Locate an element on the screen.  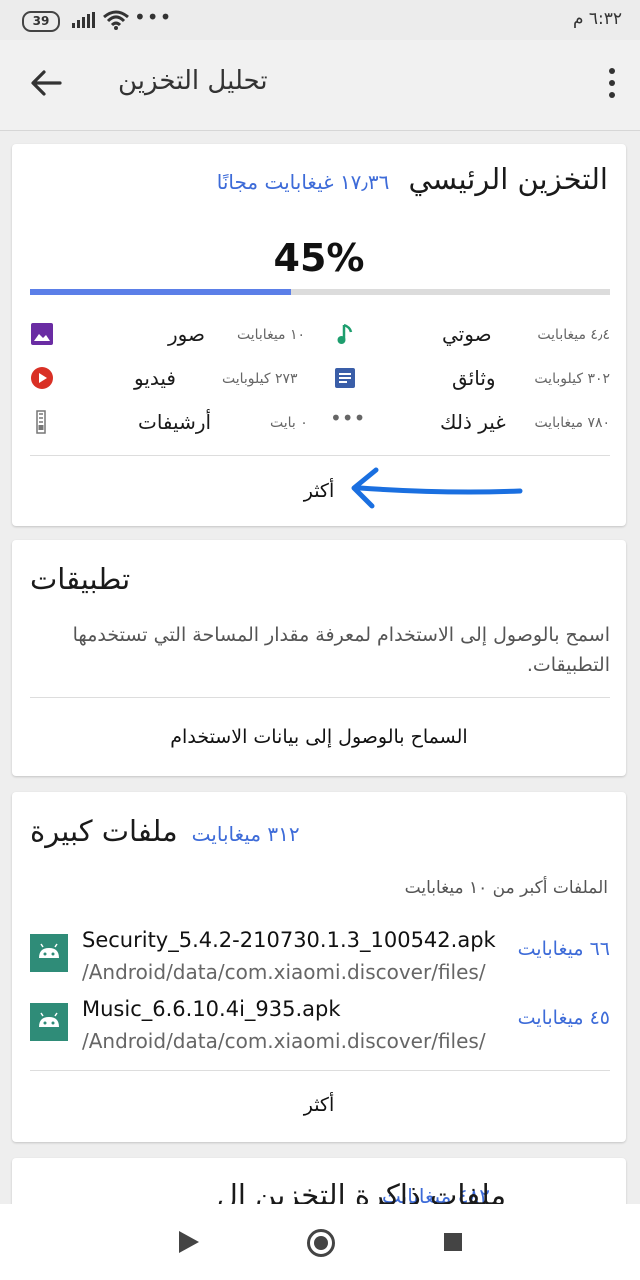
free-space-label: ١٧٫٣٦ غيغابايت مجانًا is located at coordinates (303, 182).